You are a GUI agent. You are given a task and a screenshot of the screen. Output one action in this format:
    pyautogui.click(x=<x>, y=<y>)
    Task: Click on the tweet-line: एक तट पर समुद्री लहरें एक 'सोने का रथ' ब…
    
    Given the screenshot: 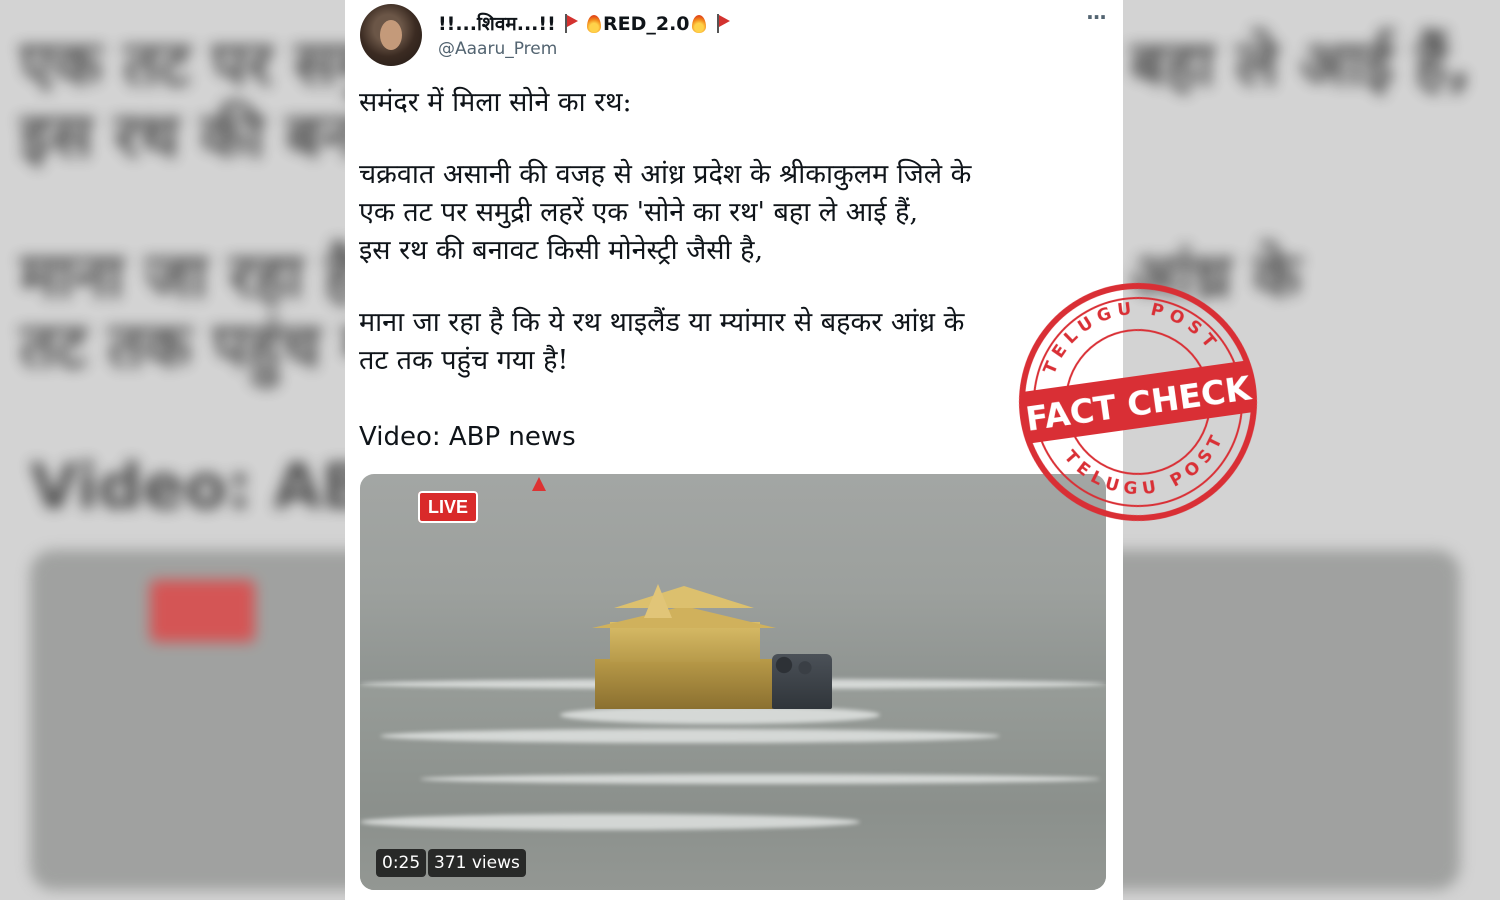 What is the action you would take?
    pyautogui.click(x=639, y=212)
    